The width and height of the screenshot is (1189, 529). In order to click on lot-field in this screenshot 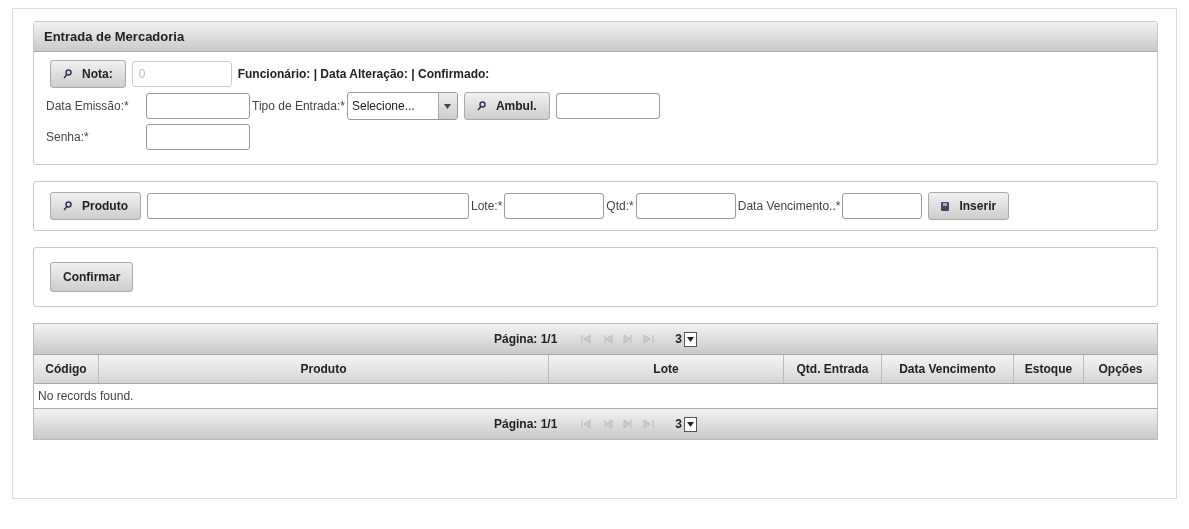, I will do `click(554, 206)`.